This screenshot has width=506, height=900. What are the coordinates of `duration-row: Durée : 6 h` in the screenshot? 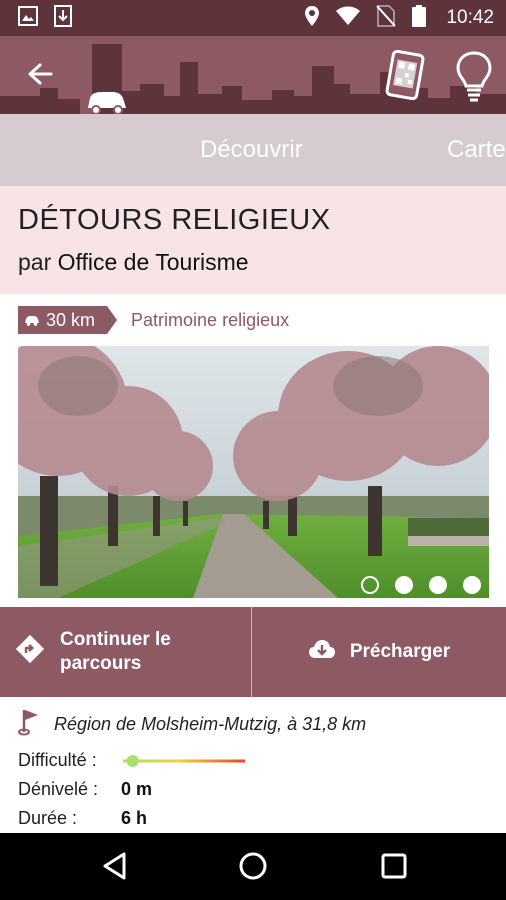 It's located at (82, 818).